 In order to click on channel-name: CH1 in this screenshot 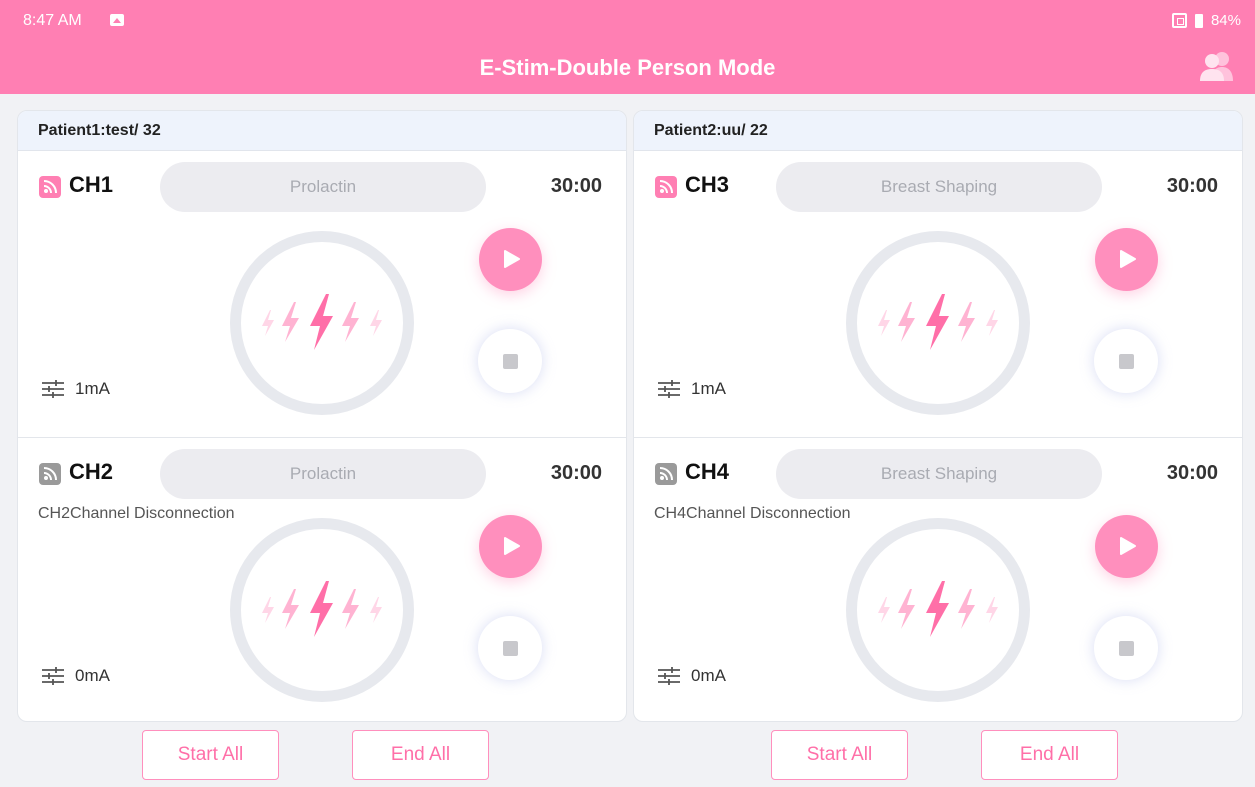, I will do `click(91, 184)`.